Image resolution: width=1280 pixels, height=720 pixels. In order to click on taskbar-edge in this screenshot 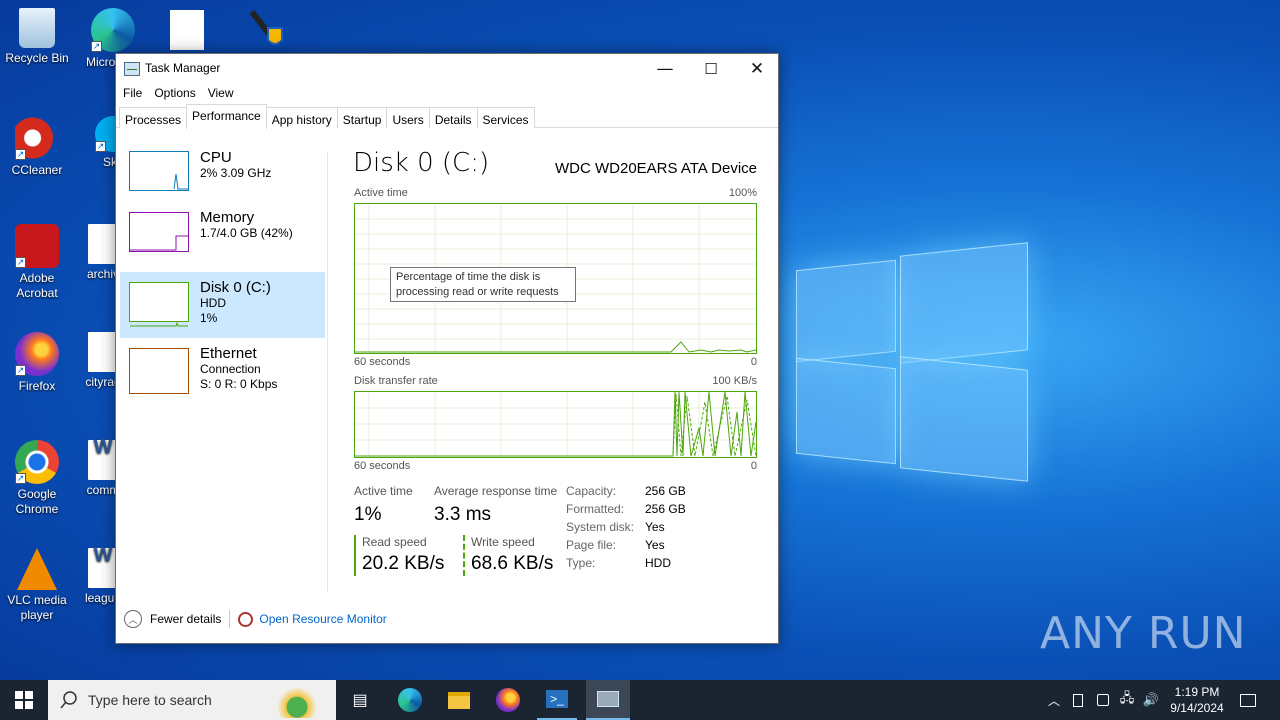, I will do `click(410, 700)`.